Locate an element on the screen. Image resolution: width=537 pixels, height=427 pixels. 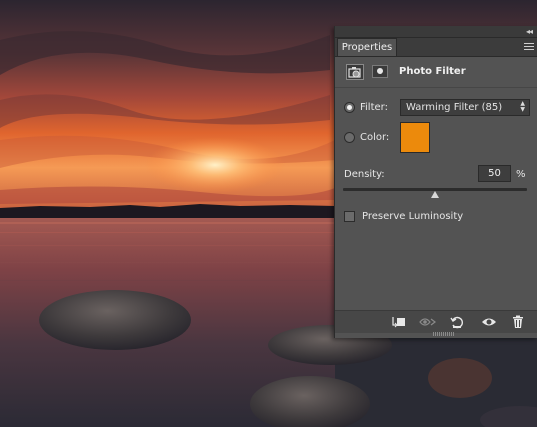
adjustment-header: Photo Filter is located at coordinates (436, 72).